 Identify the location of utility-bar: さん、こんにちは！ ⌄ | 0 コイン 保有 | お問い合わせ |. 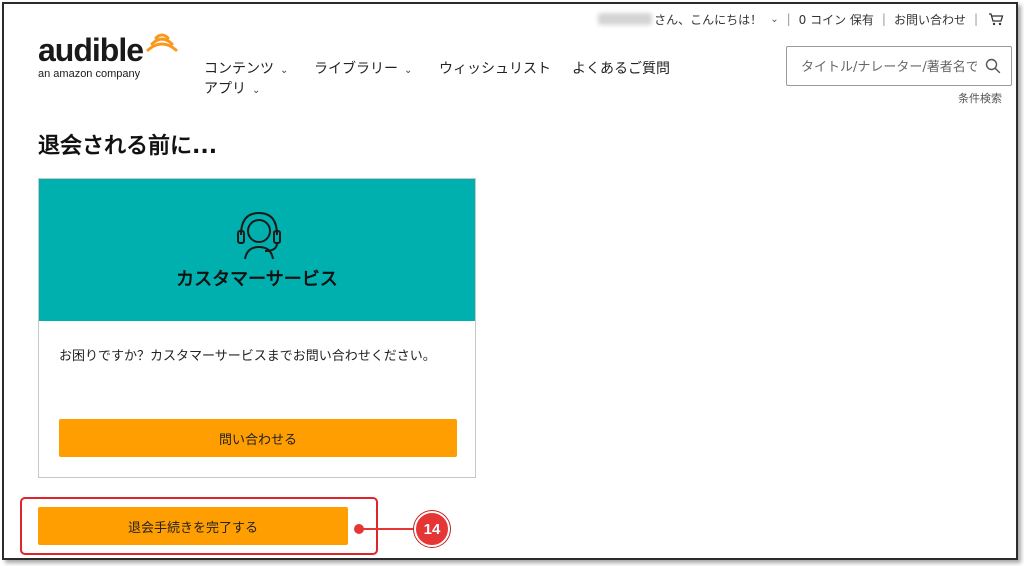
(801, 19).